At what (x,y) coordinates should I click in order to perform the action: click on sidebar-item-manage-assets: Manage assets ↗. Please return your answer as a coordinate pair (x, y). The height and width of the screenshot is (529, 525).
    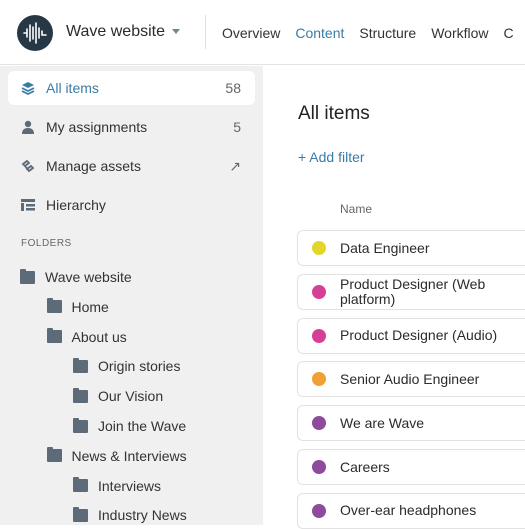
    Looking at the image, I should click on (131, 166).